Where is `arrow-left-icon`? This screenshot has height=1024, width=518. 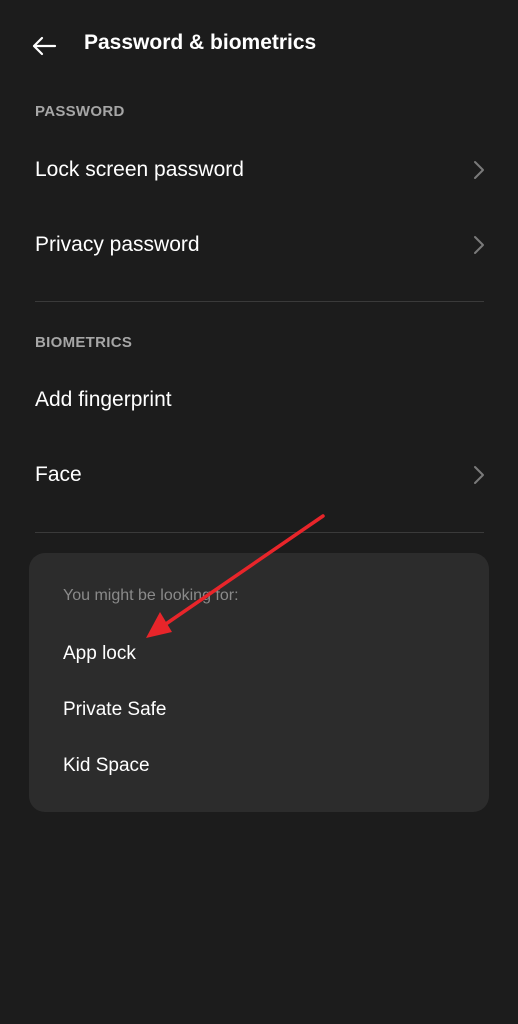
arrow-left-icon is located at coordinates (44, 46).